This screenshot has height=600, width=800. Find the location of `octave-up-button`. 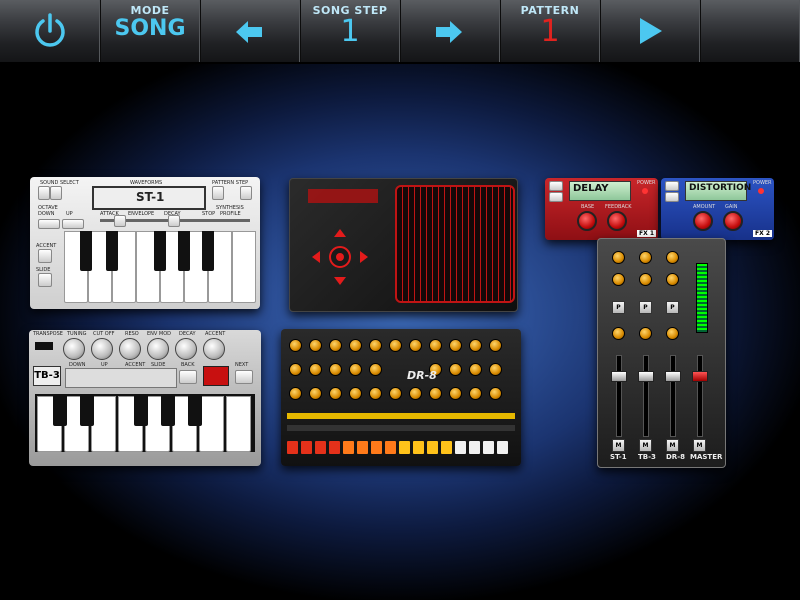

octave-up-button is located at coordinates (73, 224).